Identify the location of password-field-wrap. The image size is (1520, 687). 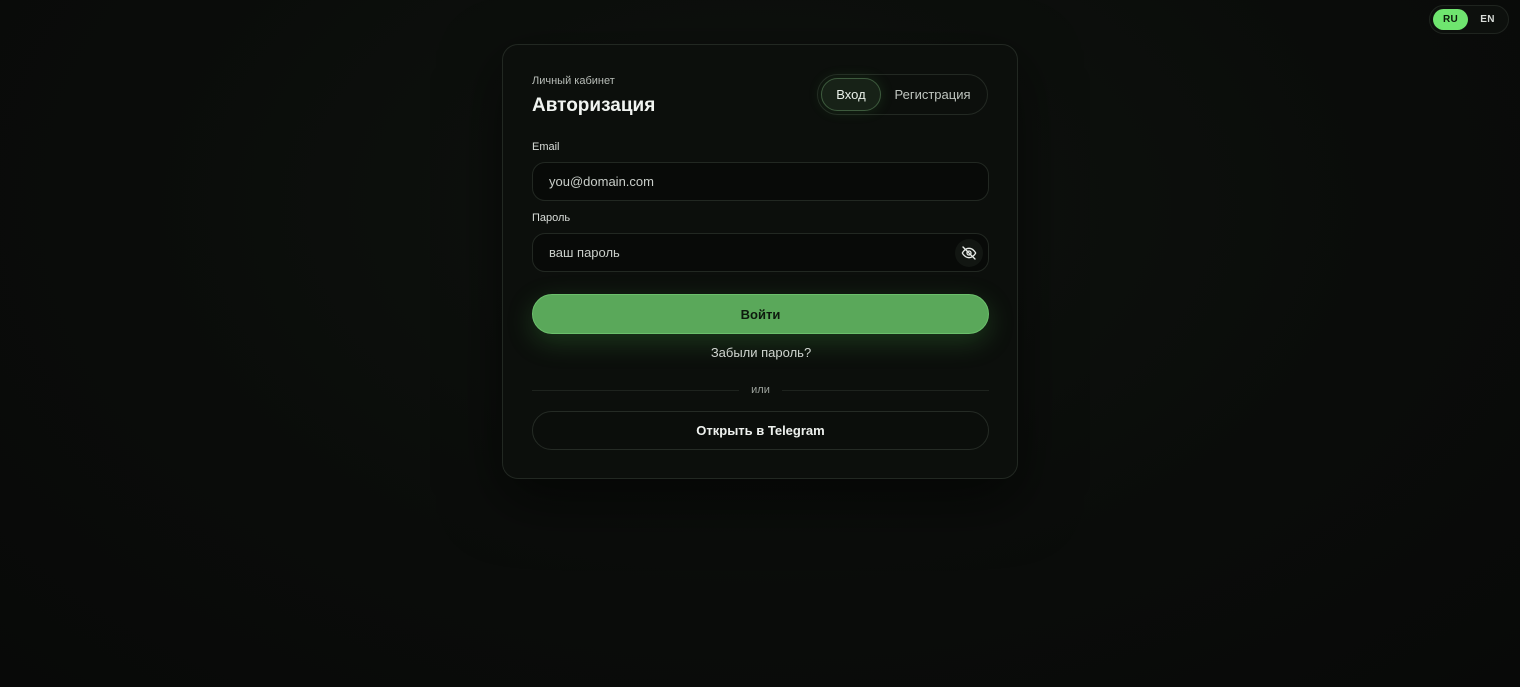
(760, 252).